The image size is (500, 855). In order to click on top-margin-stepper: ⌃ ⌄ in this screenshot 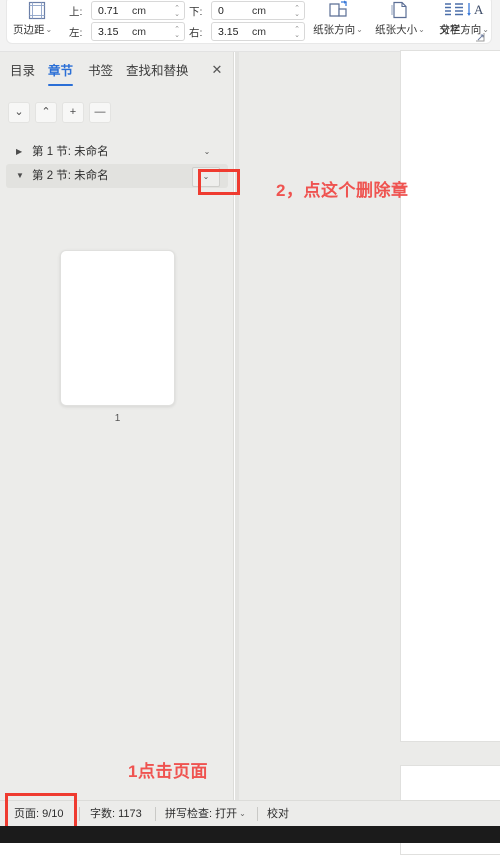, I will do `click(177, 11)`.